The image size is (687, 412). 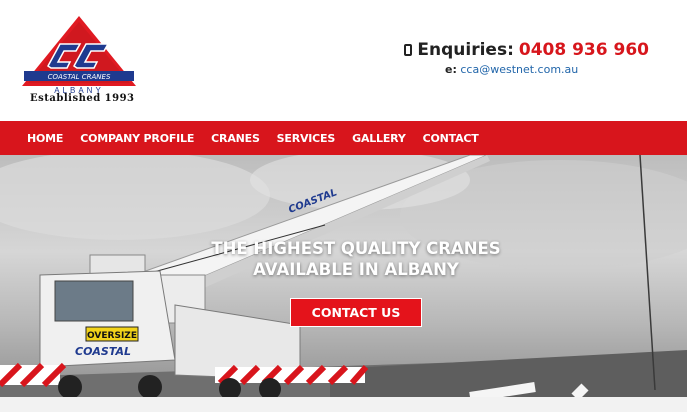 I want to click on contact-us-button: CONTACT US, so click(x=356, y=312).